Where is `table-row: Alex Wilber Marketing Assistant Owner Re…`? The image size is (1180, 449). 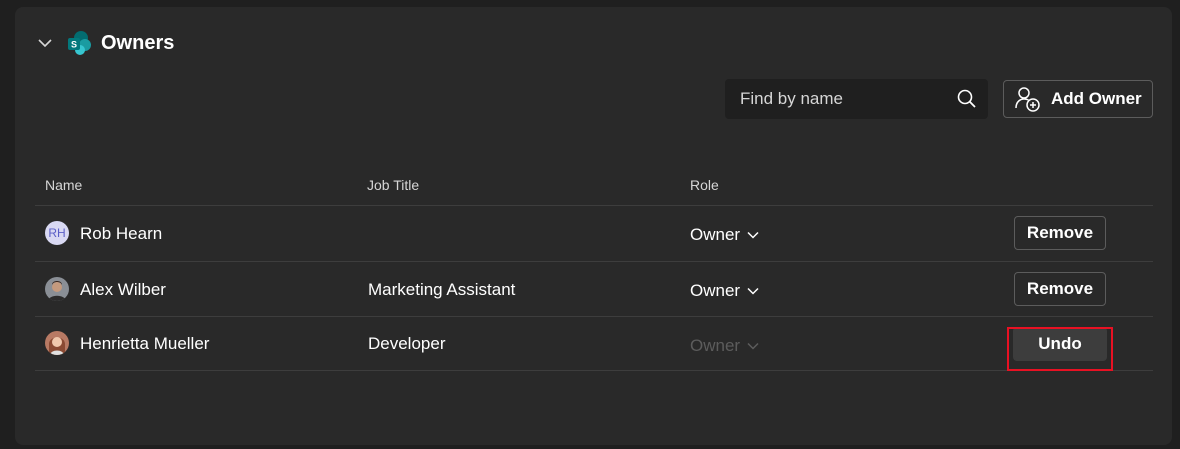
table-row: Alex Wilber Marketing Assistant Owner Re… is located at coordinates (594, 289).